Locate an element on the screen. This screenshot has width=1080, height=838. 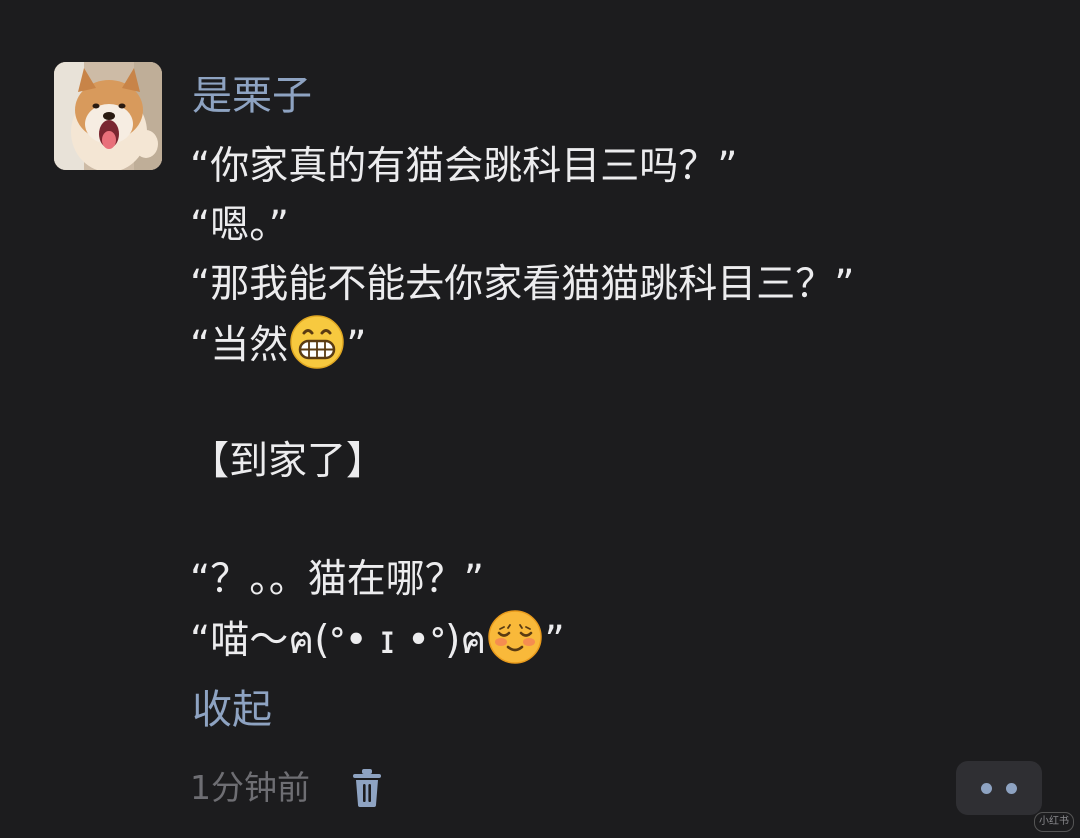
comment-text: “当然 is located at coordinates (239, 345).